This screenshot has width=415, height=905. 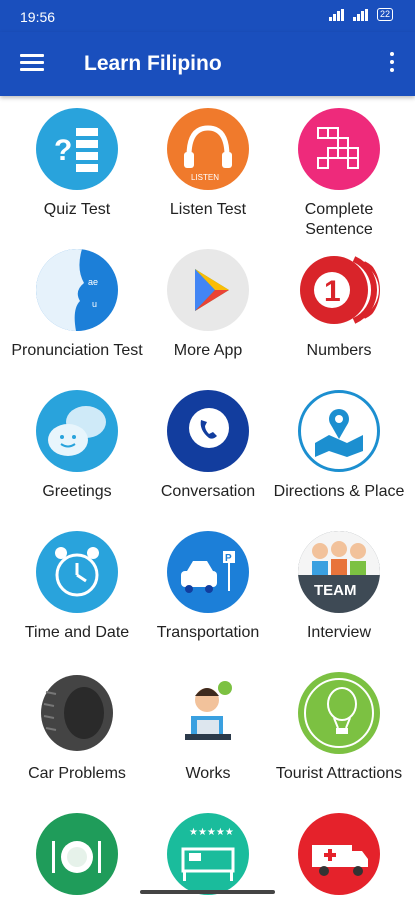 What do you see at coordinates (77, 854) in the screenshot?
I see `dining-plate-icon` at bounding box center [77, 854].